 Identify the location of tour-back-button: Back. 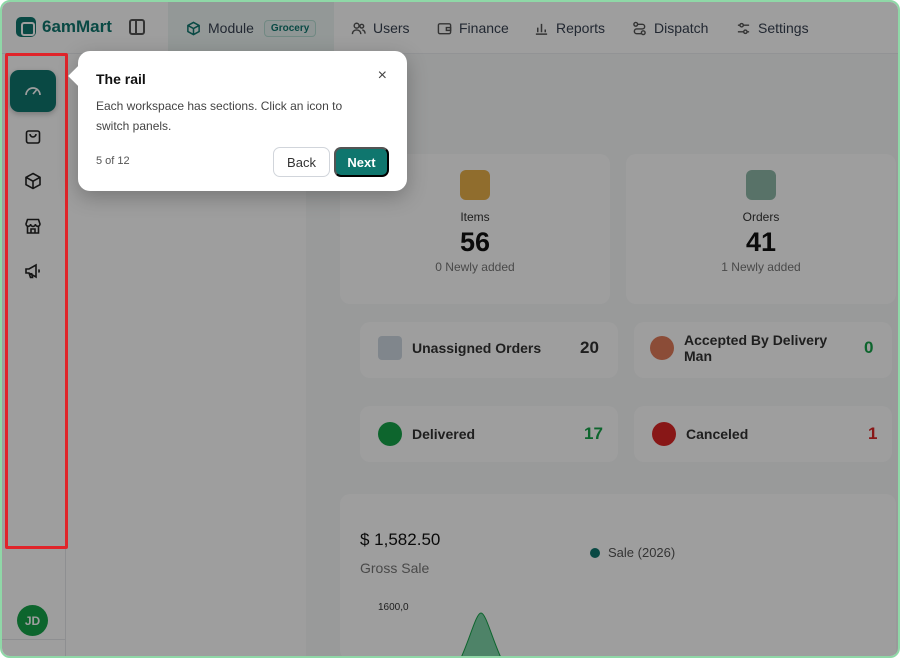
(301, 162).